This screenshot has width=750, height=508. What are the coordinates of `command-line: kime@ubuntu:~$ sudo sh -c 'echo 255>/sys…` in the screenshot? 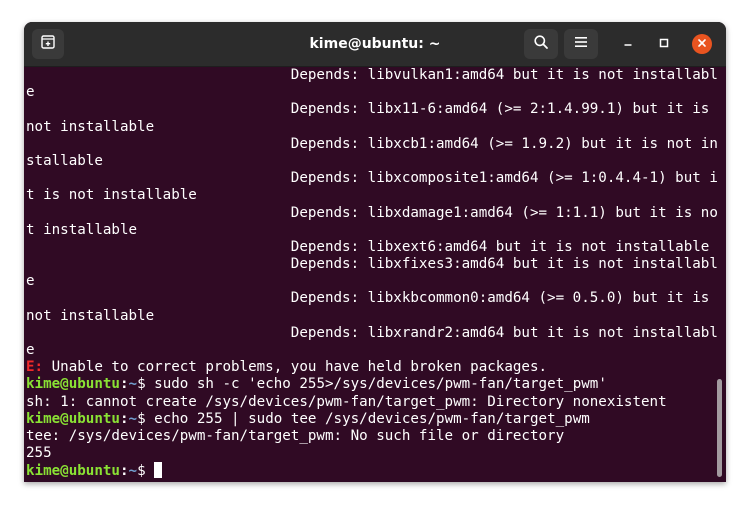 It's located at (372, 384).